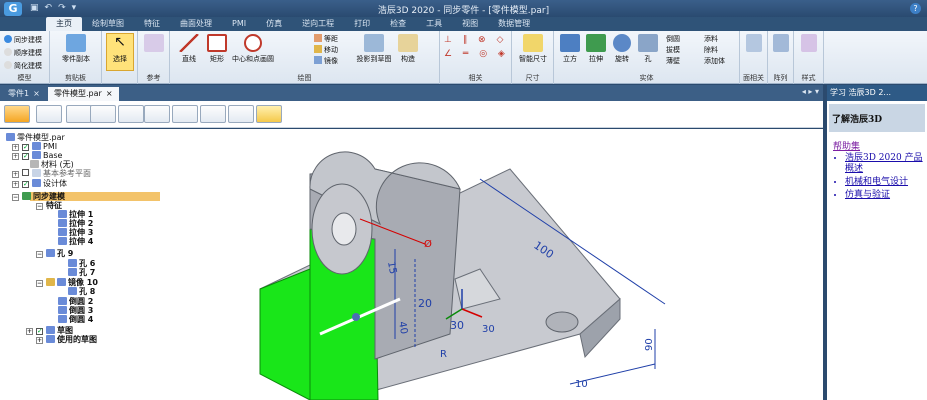  Describe the element at coordinates (23, 53) in the screenshot. I see `ordered-modeling-radio: 顺序建模` at that location.